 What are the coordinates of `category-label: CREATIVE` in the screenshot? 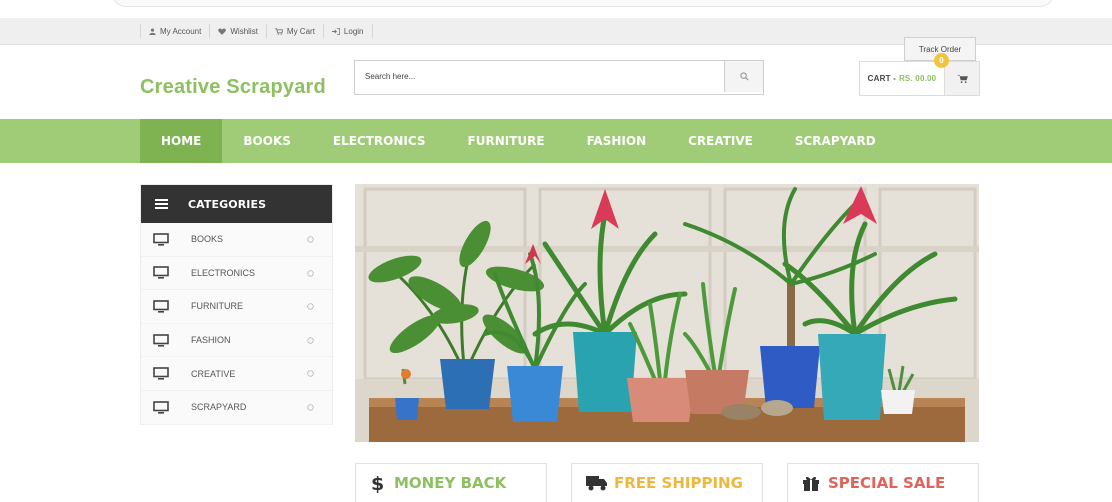 It's located at (213, 373).